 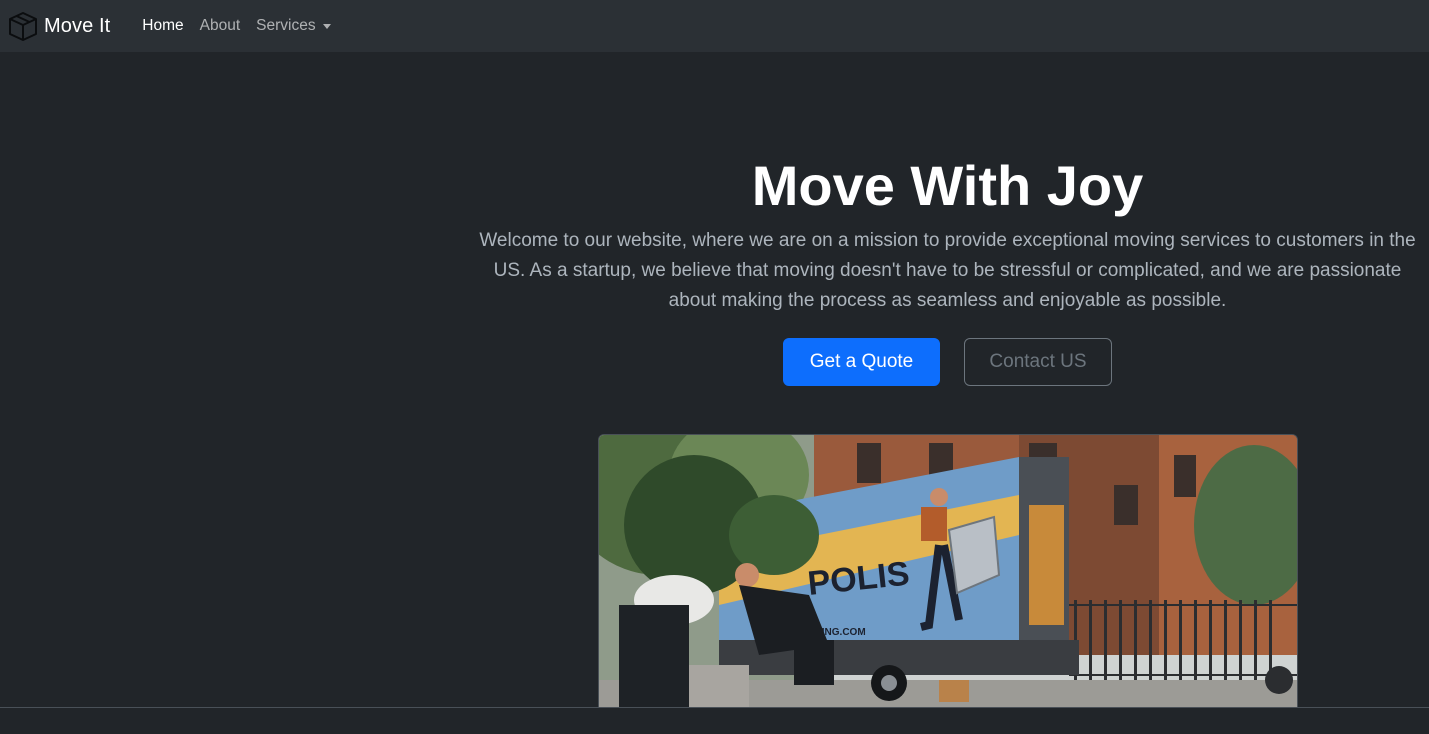 What do you see at coordinates (714, 720) in the screenshot?
I see `footer-divider` at bounding box center [714, 720].